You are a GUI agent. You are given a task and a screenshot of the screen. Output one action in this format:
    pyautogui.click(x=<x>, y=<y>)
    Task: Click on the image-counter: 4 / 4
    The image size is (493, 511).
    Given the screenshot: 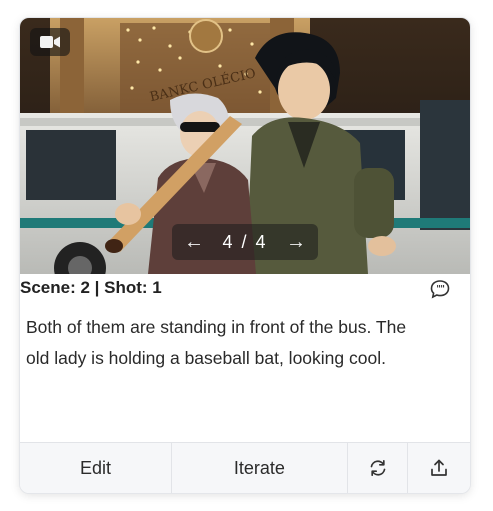 What is the action you would take?
    pyautogui.click(x=245, y=241)
    